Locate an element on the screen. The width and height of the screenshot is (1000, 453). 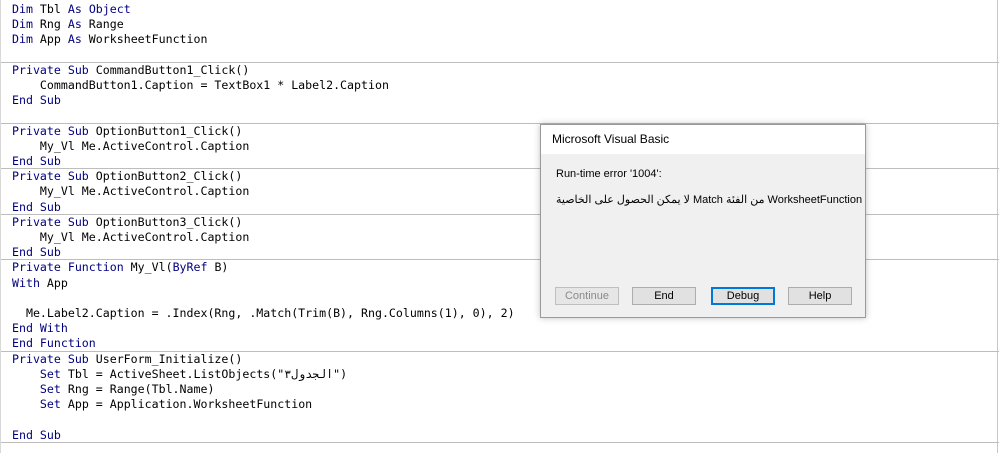
code-line: End Function is located at coordinates (54, 343).